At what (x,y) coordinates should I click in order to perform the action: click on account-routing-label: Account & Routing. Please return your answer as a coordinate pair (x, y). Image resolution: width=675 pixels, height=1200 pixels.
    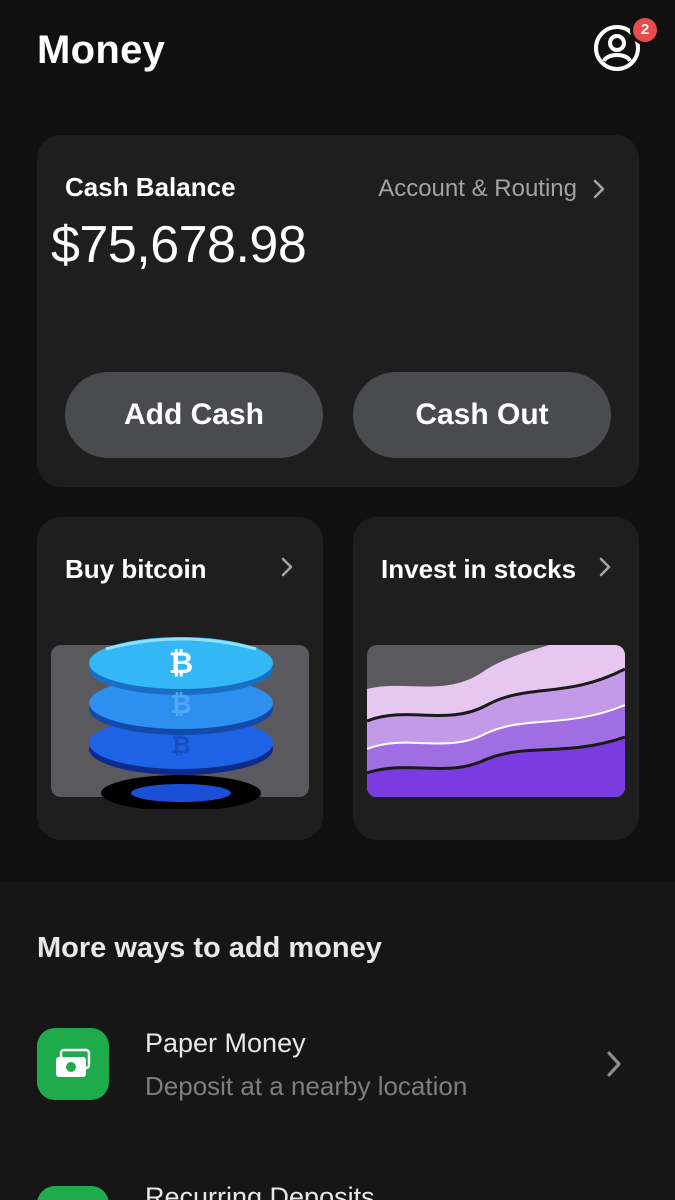
    Looking at the image, I should click on (477, 188).